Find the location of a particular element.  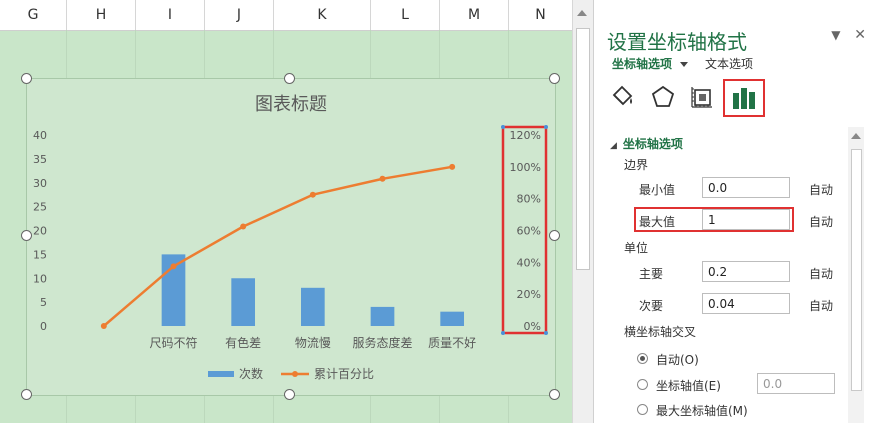

min-auto-button: 自动 is located at coordinates (821, 189).